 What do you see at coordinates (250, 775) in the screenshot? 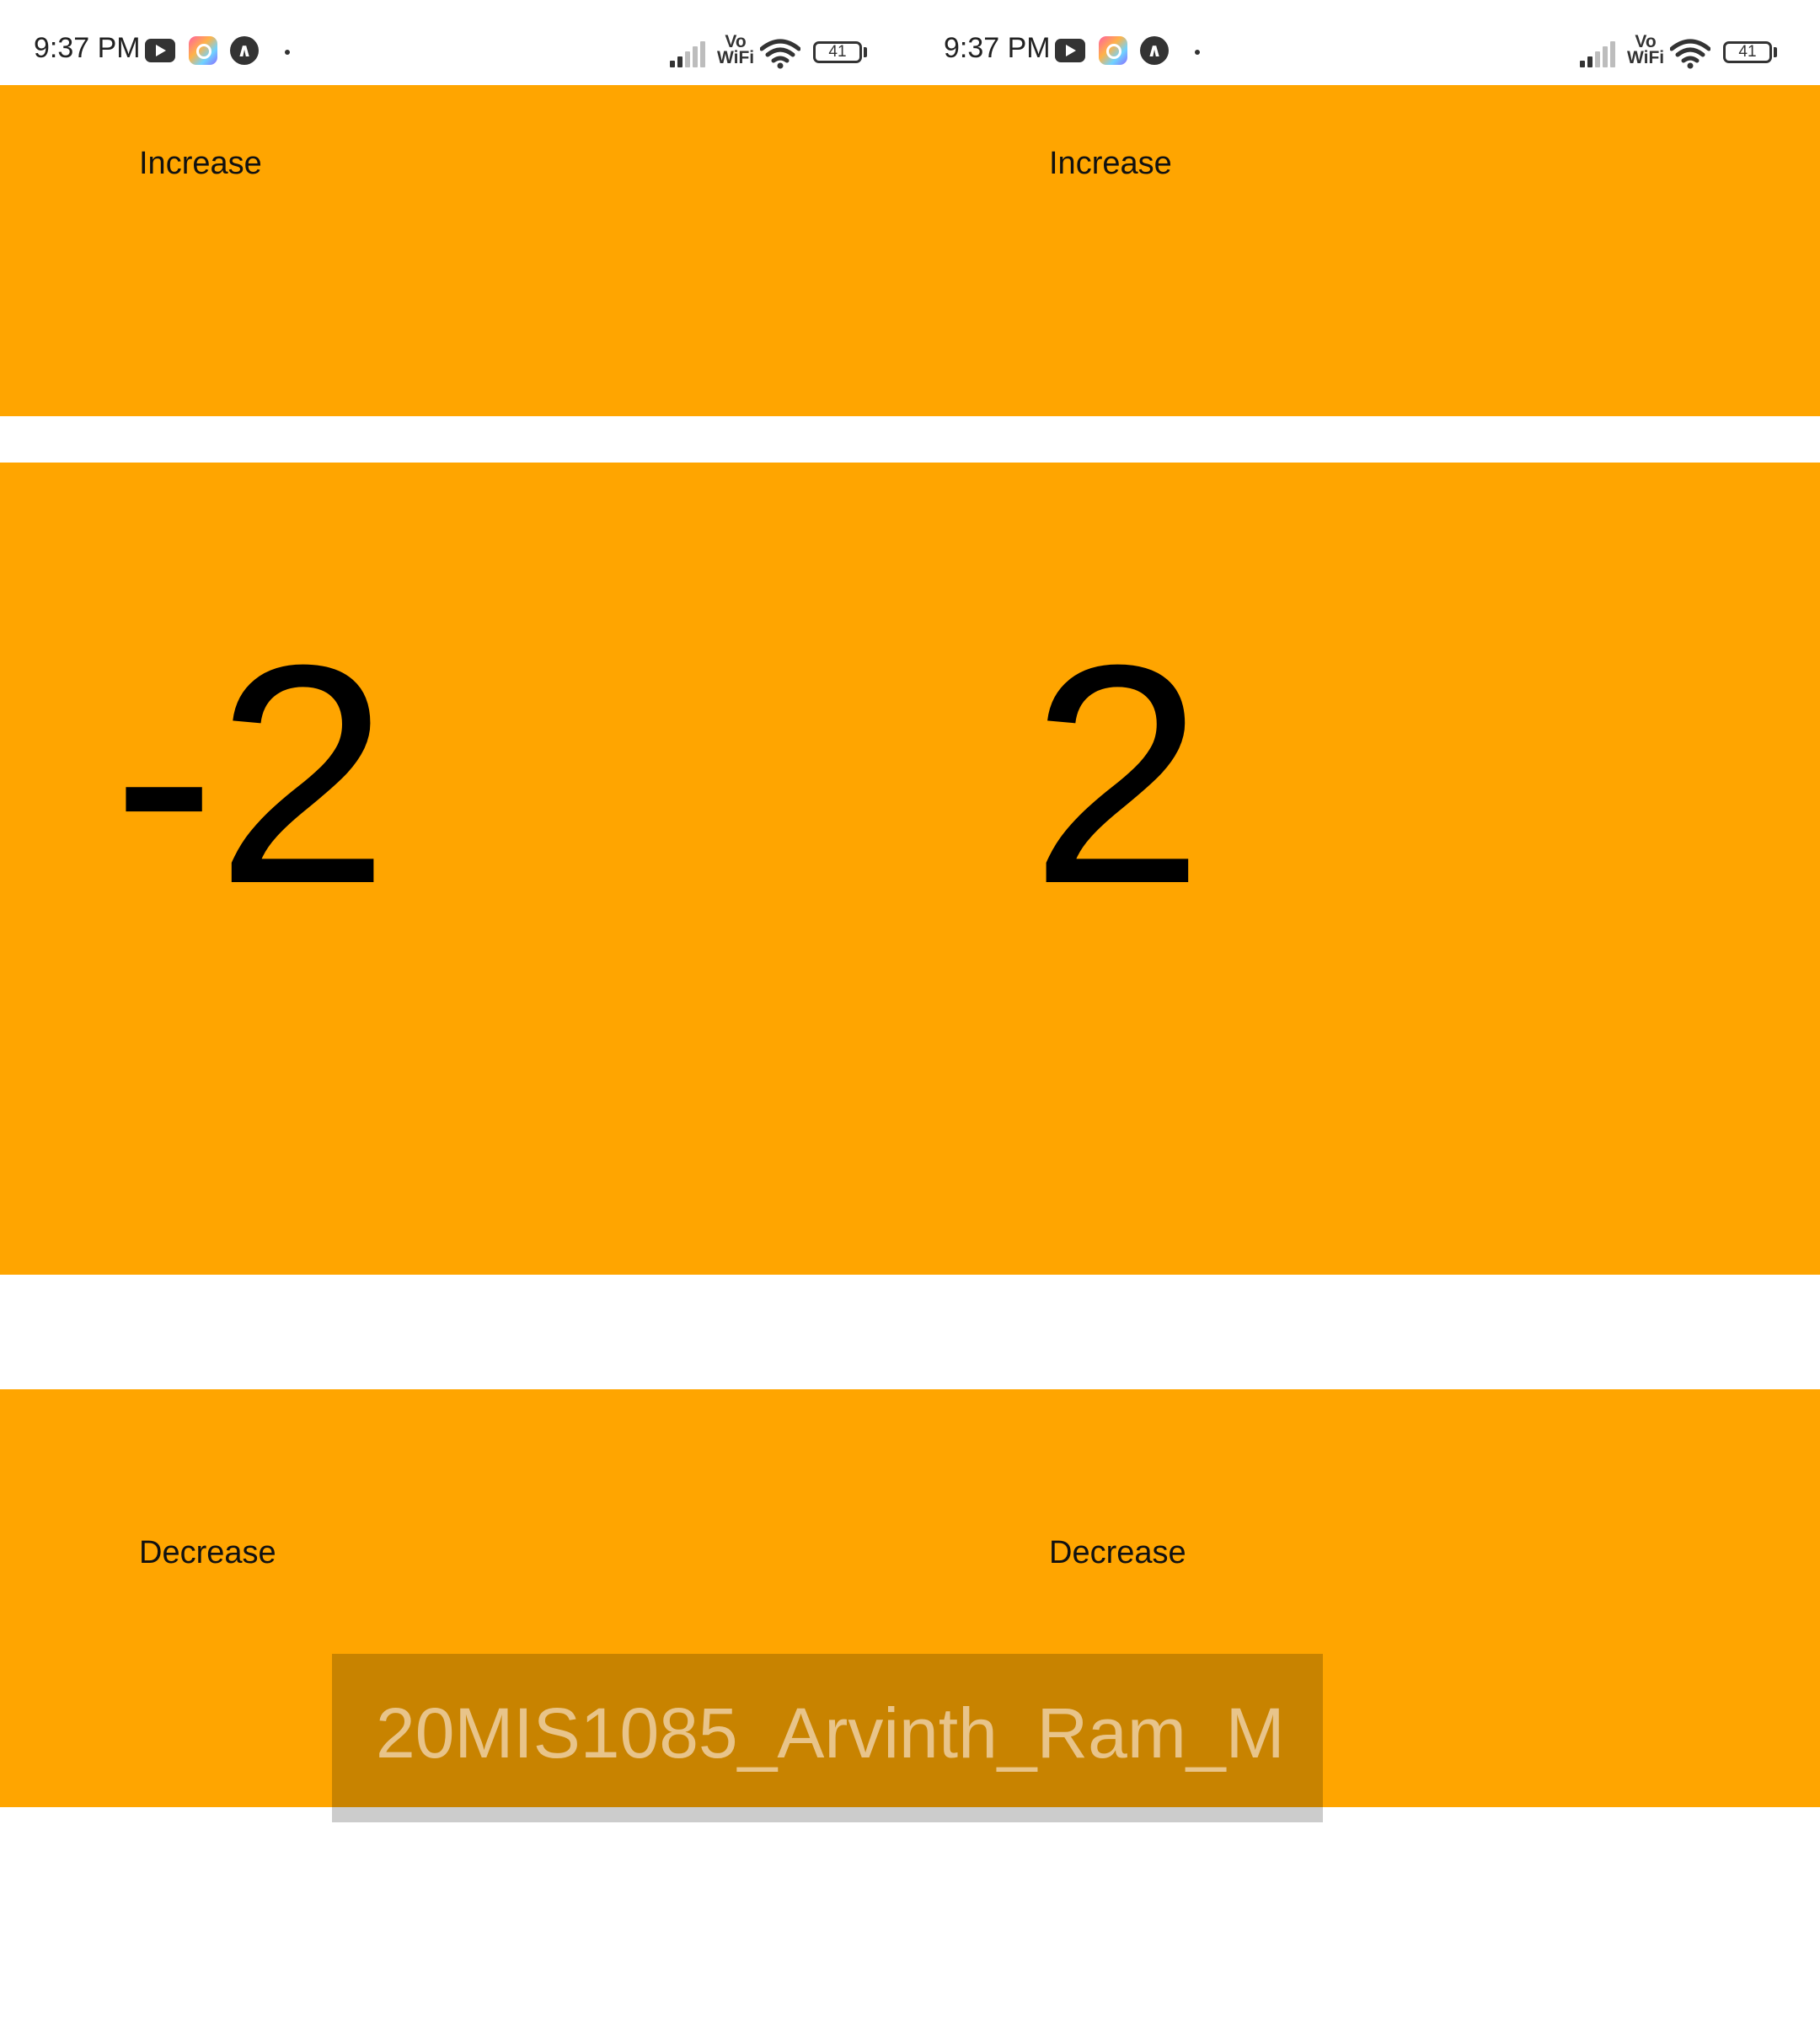
I see `left-counter-value: -2` at bounding box center [250, 775].